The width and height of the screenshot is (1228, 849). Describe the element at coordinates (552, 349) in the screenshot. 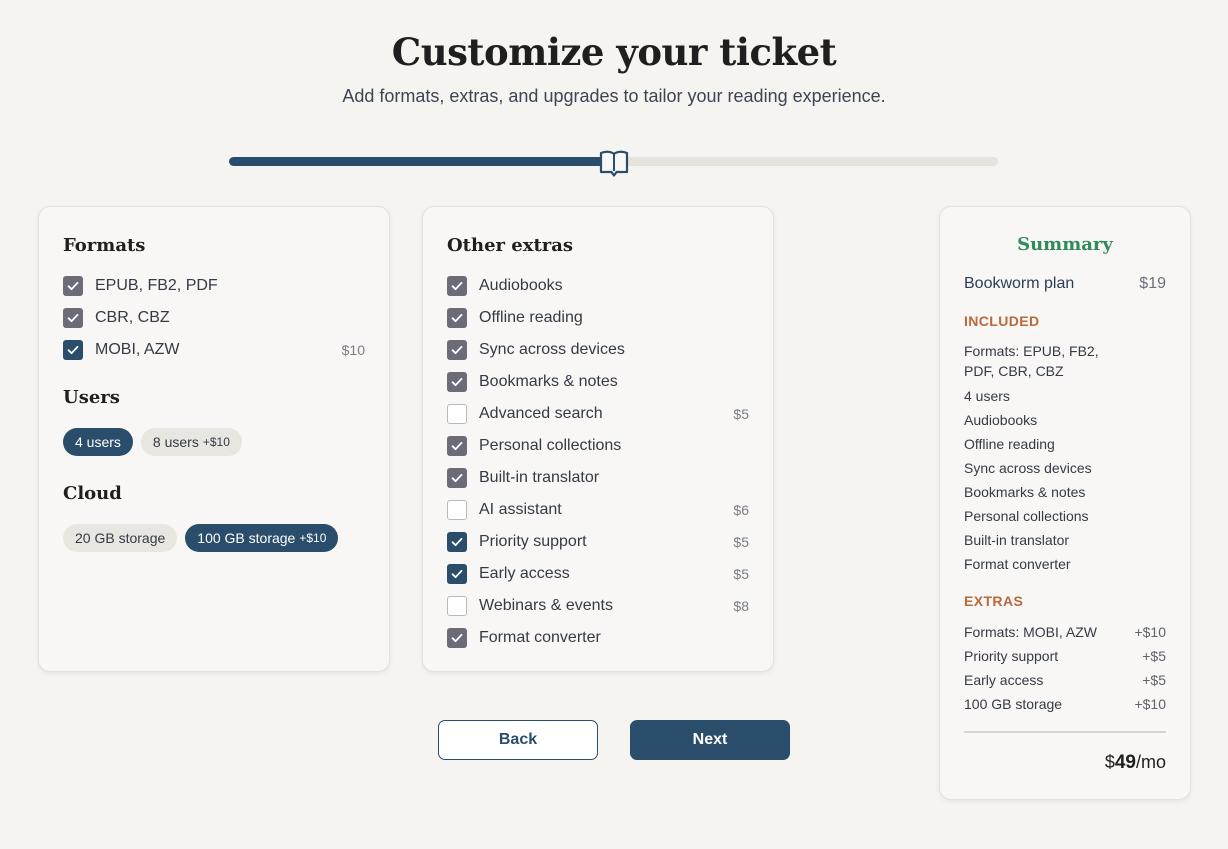

I see `checkbox-label: Sync across devices` at that location.